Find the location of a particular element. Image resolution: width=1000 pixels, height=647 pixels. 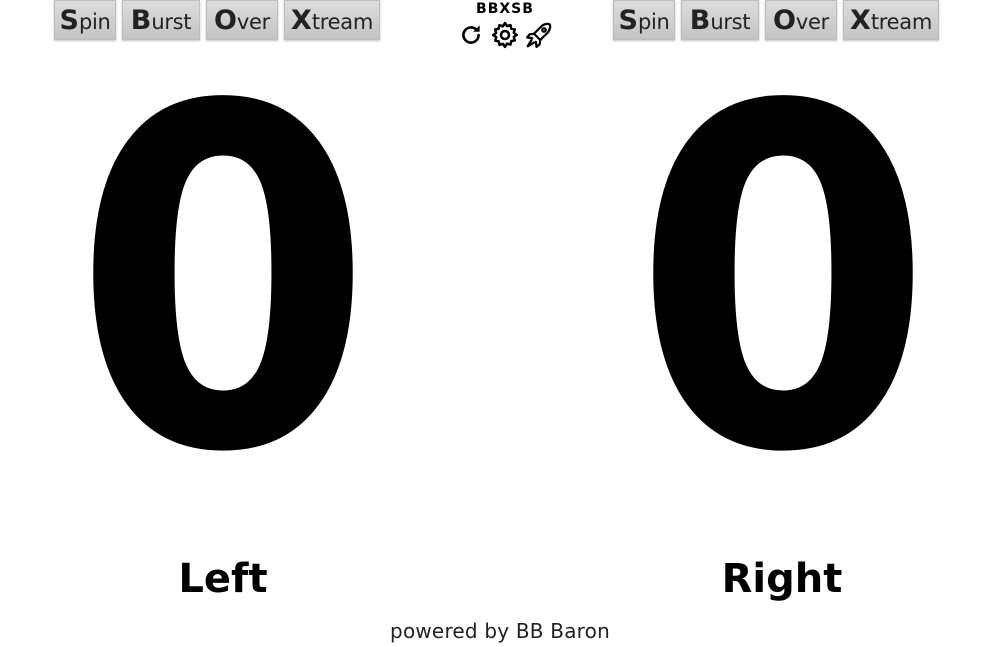

rocket-icon is located at coordinates (539, 35).